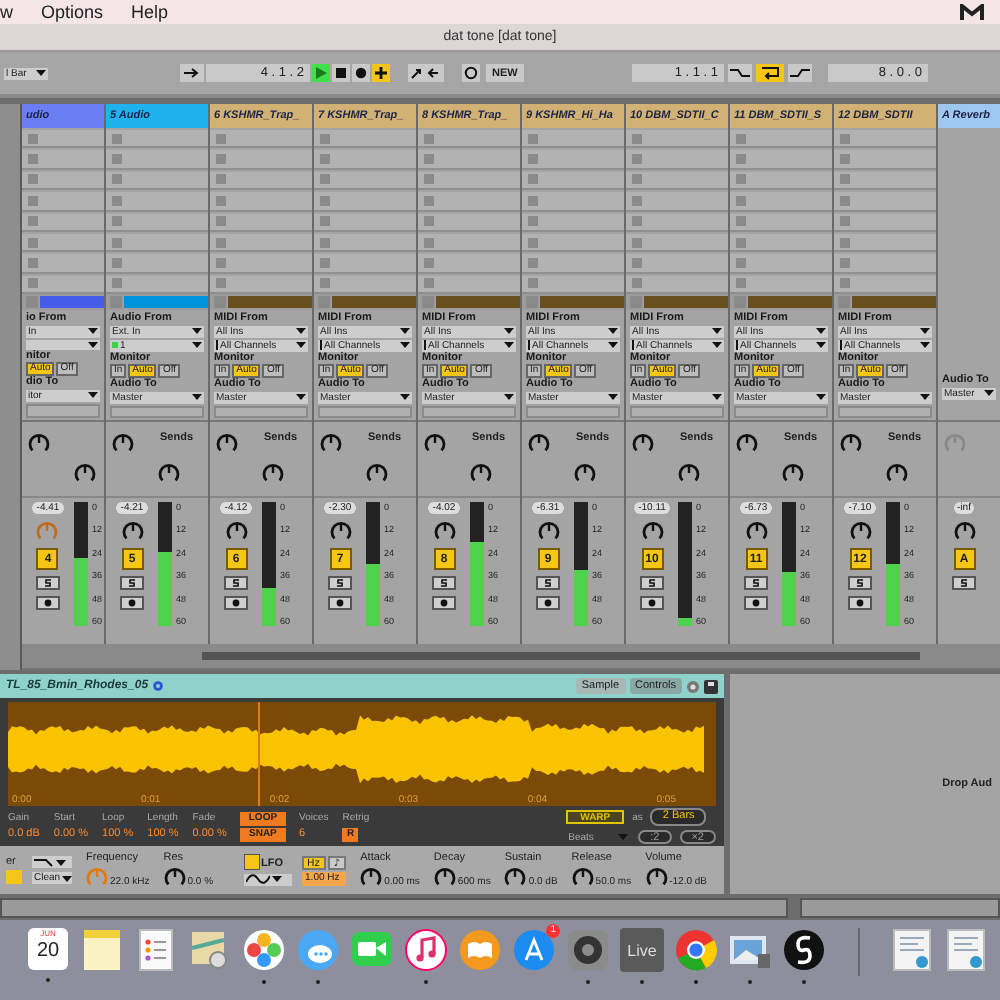 This screenshot has width=1000, height=1000. Describe the element at coordinates (192, 73) in the screenshot. I see `follow-arrow-icon` at that location.